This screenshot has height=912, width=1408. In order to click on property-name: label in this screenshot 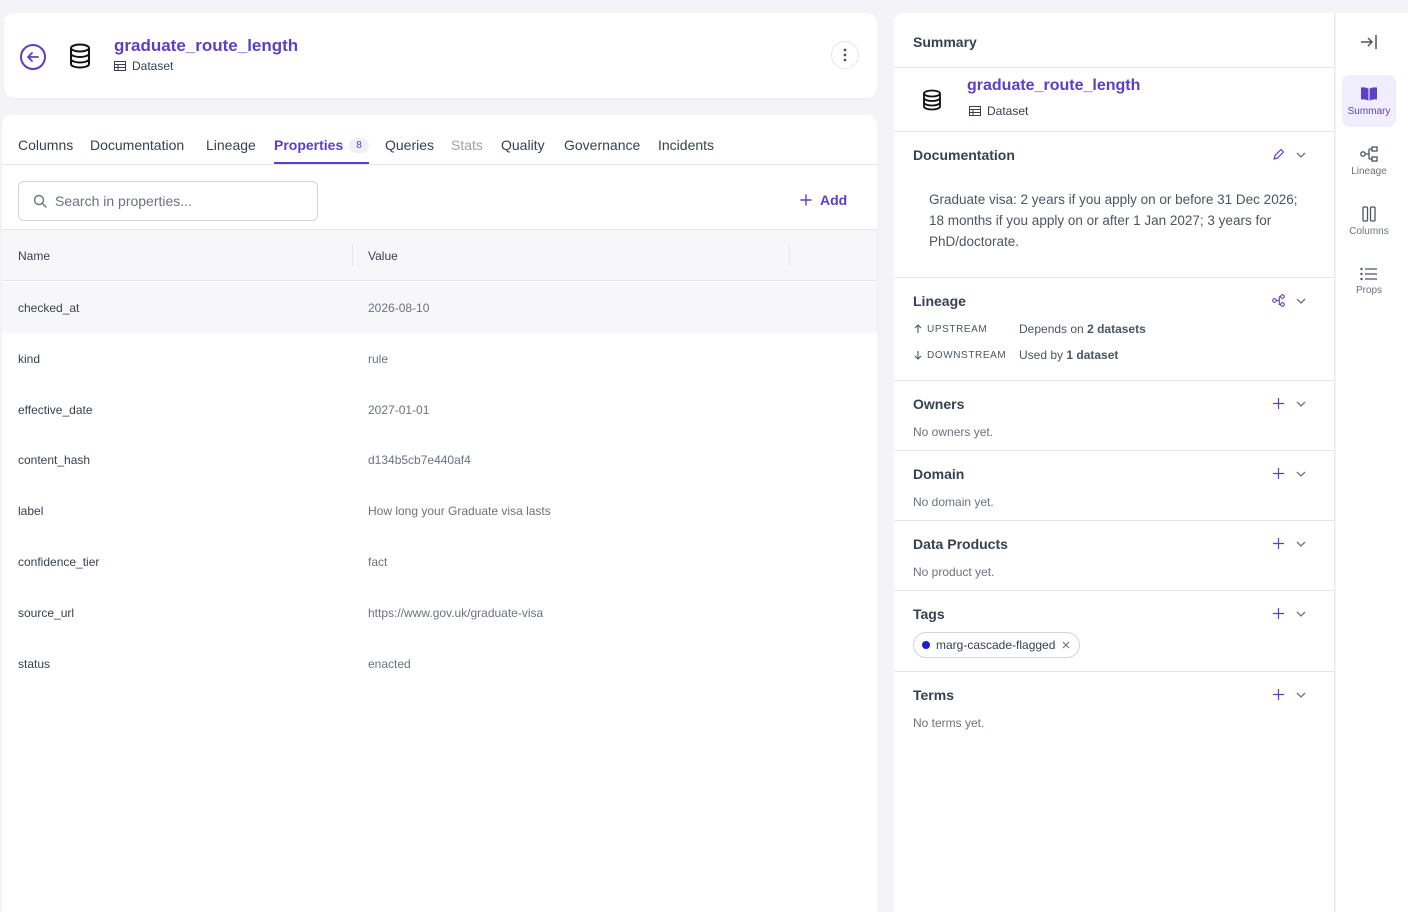, I will do `click(31, 511)`.